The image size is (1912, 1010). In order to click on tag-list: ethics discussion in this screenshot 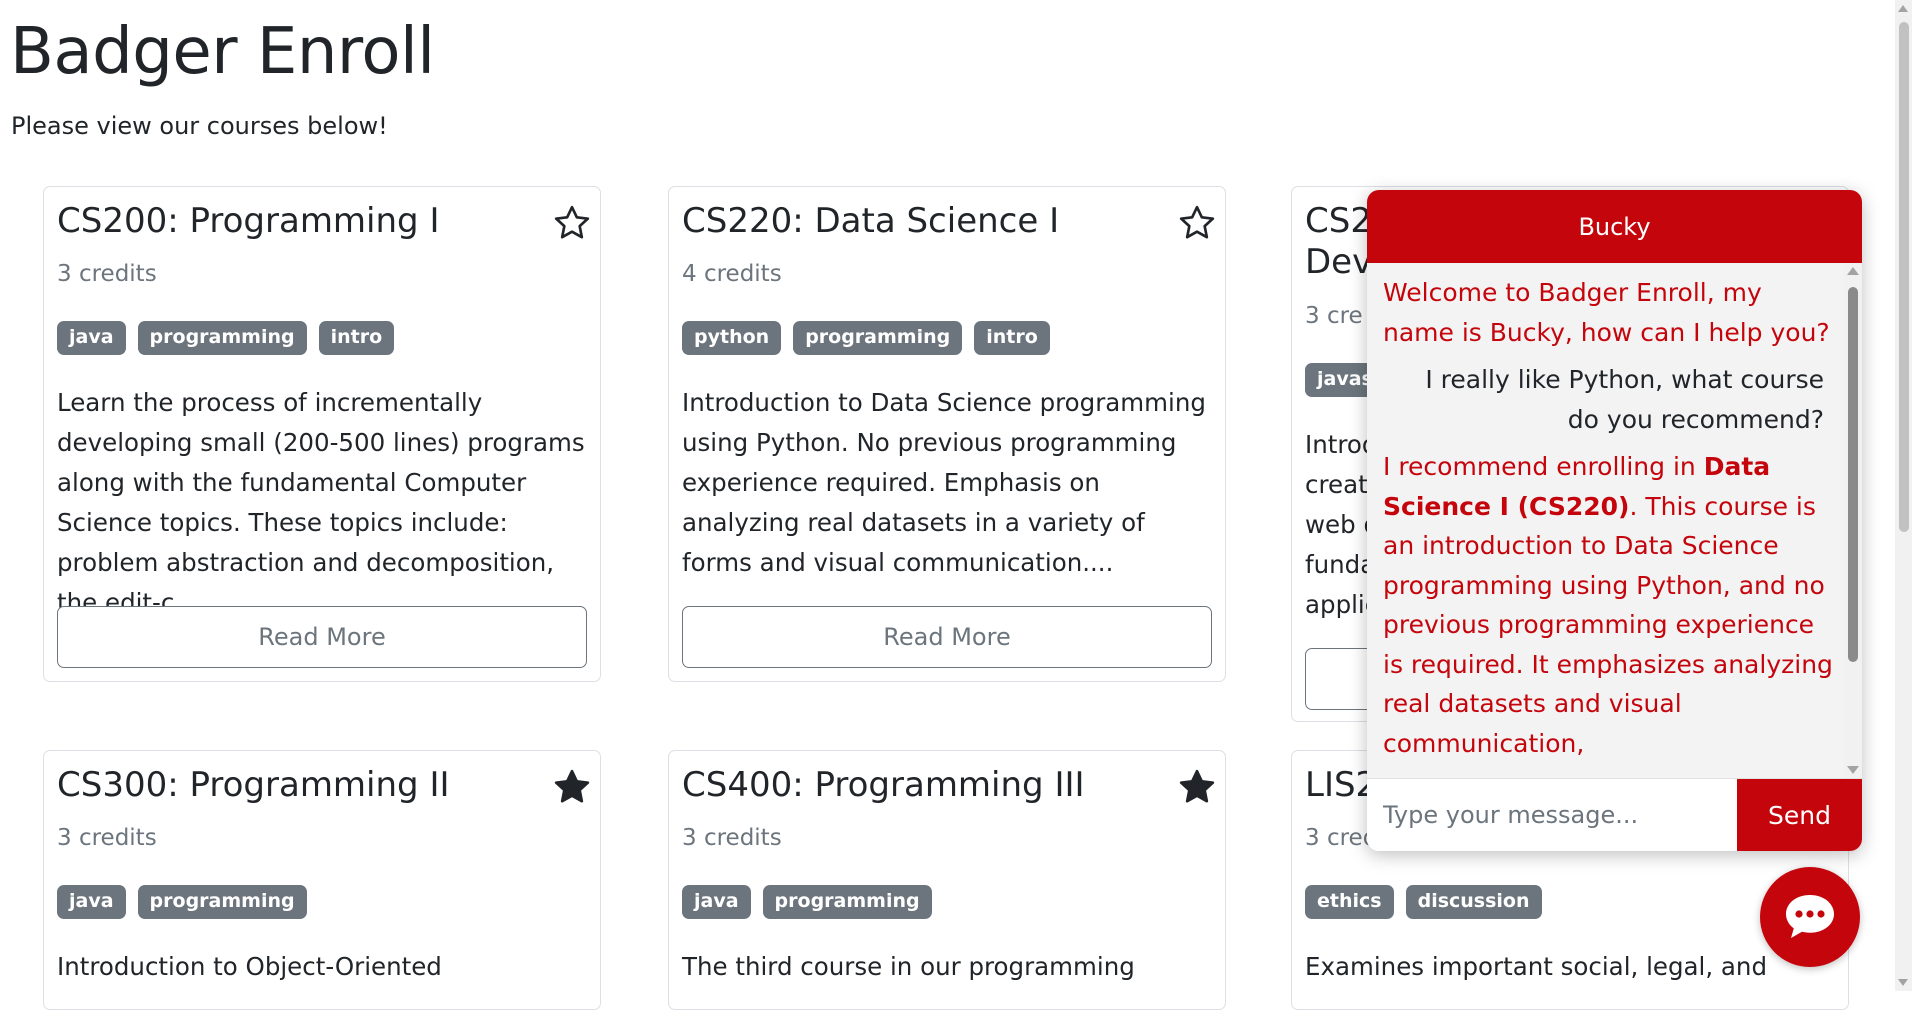, I will do `click(1423, 902)`.